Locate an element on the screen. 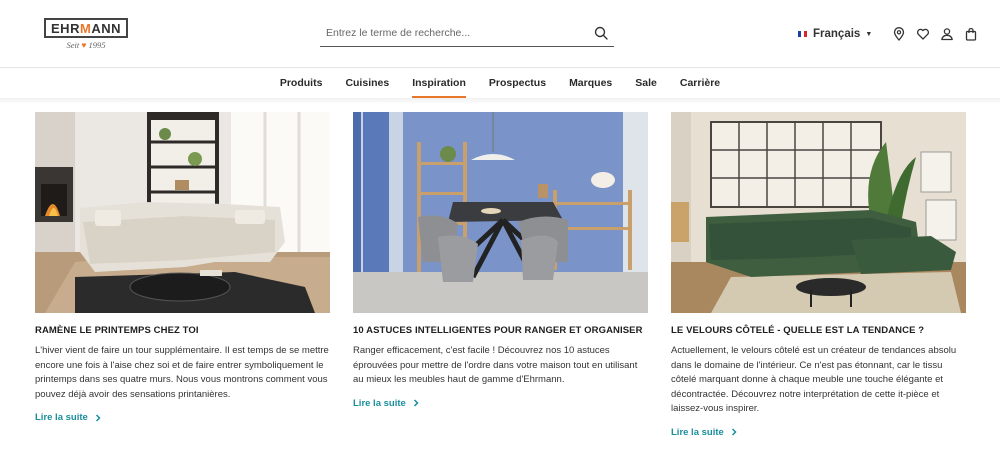 The width and height of the screenshot is (1000, 457). logo-tagline: Seit ♥ 1995 is located at coordinates (86, 45).